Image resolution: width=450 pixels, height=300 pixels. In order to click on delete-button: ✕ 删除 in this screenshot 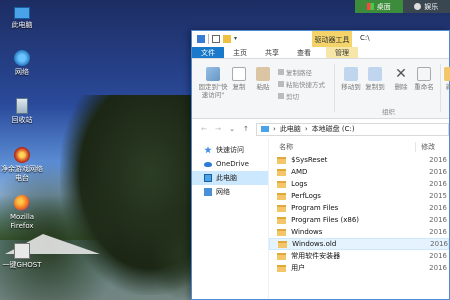, I will do `click(401, 79)`.